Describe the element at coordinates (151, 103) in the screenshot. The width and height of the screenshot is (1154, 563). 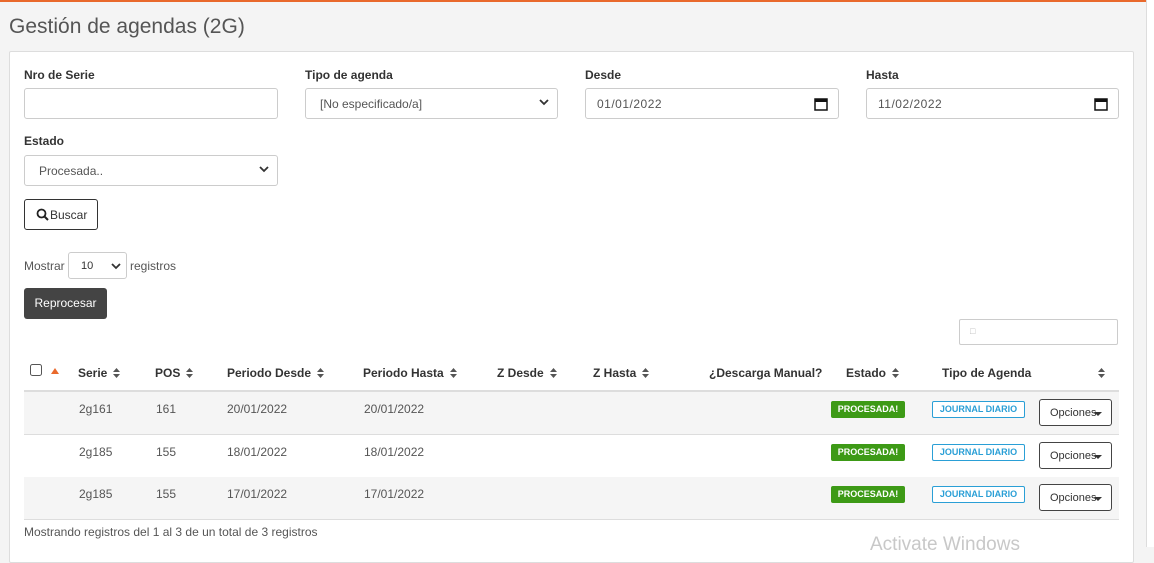
I see `nro-serie-input` at that location.